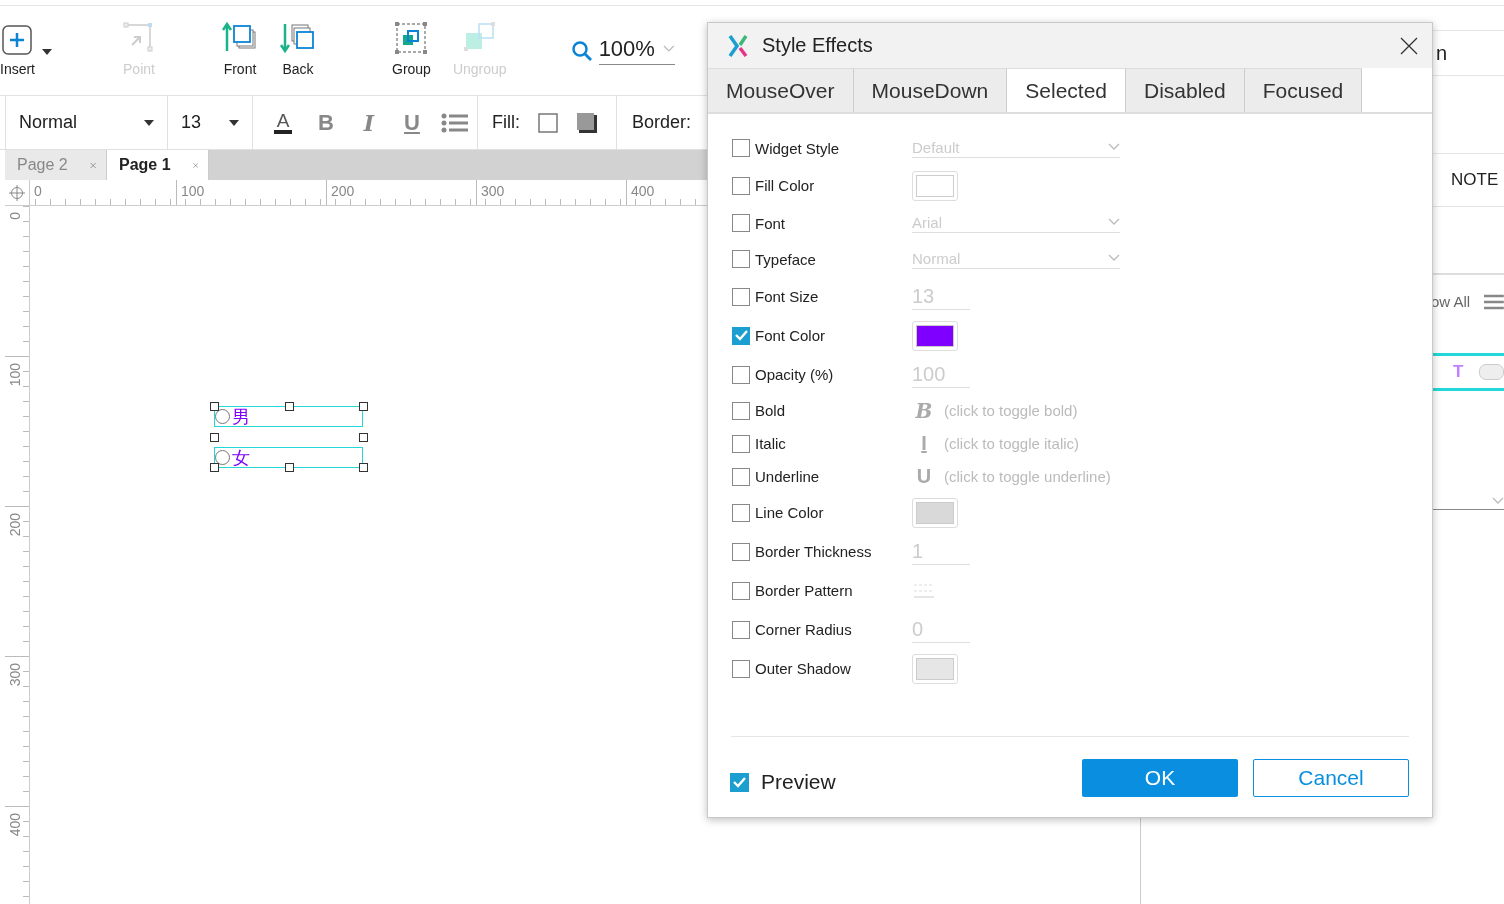 This screenshot has height=904, width=1504. I want to click on shadow-icon, so click(587, 122).